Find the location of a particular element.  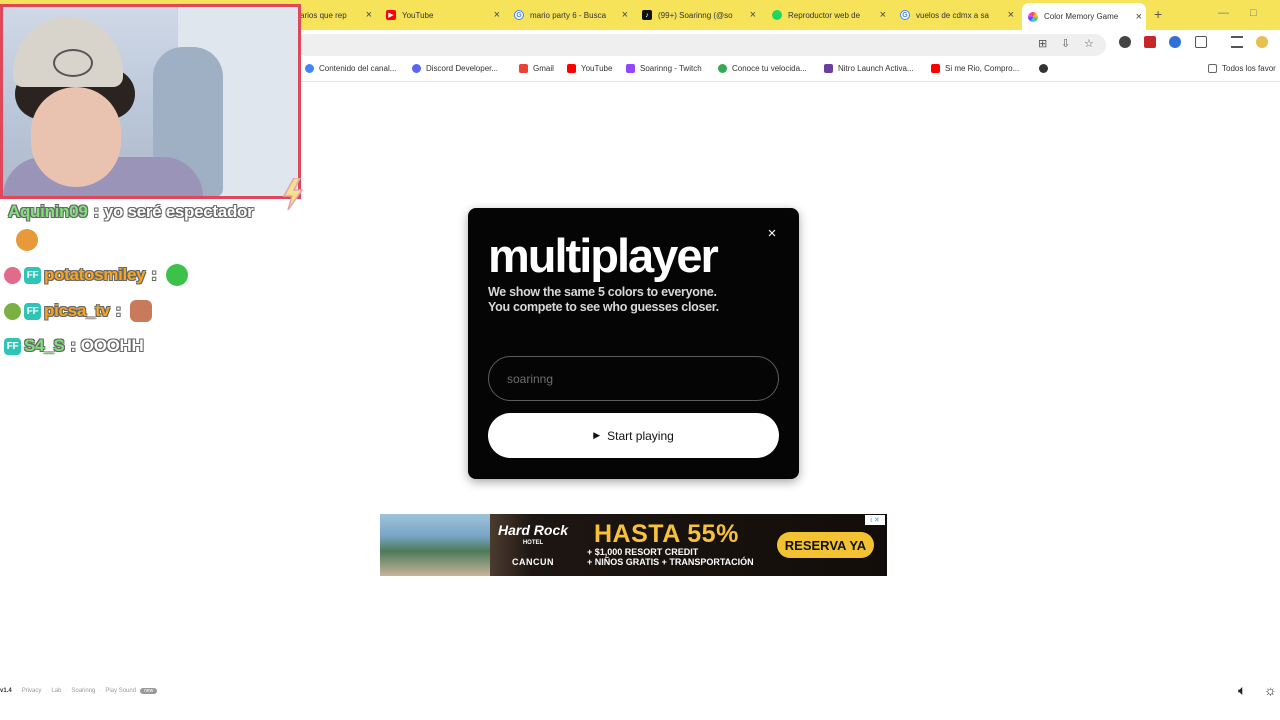

new-tab-icon: + is located at coordinates (1158, 14).